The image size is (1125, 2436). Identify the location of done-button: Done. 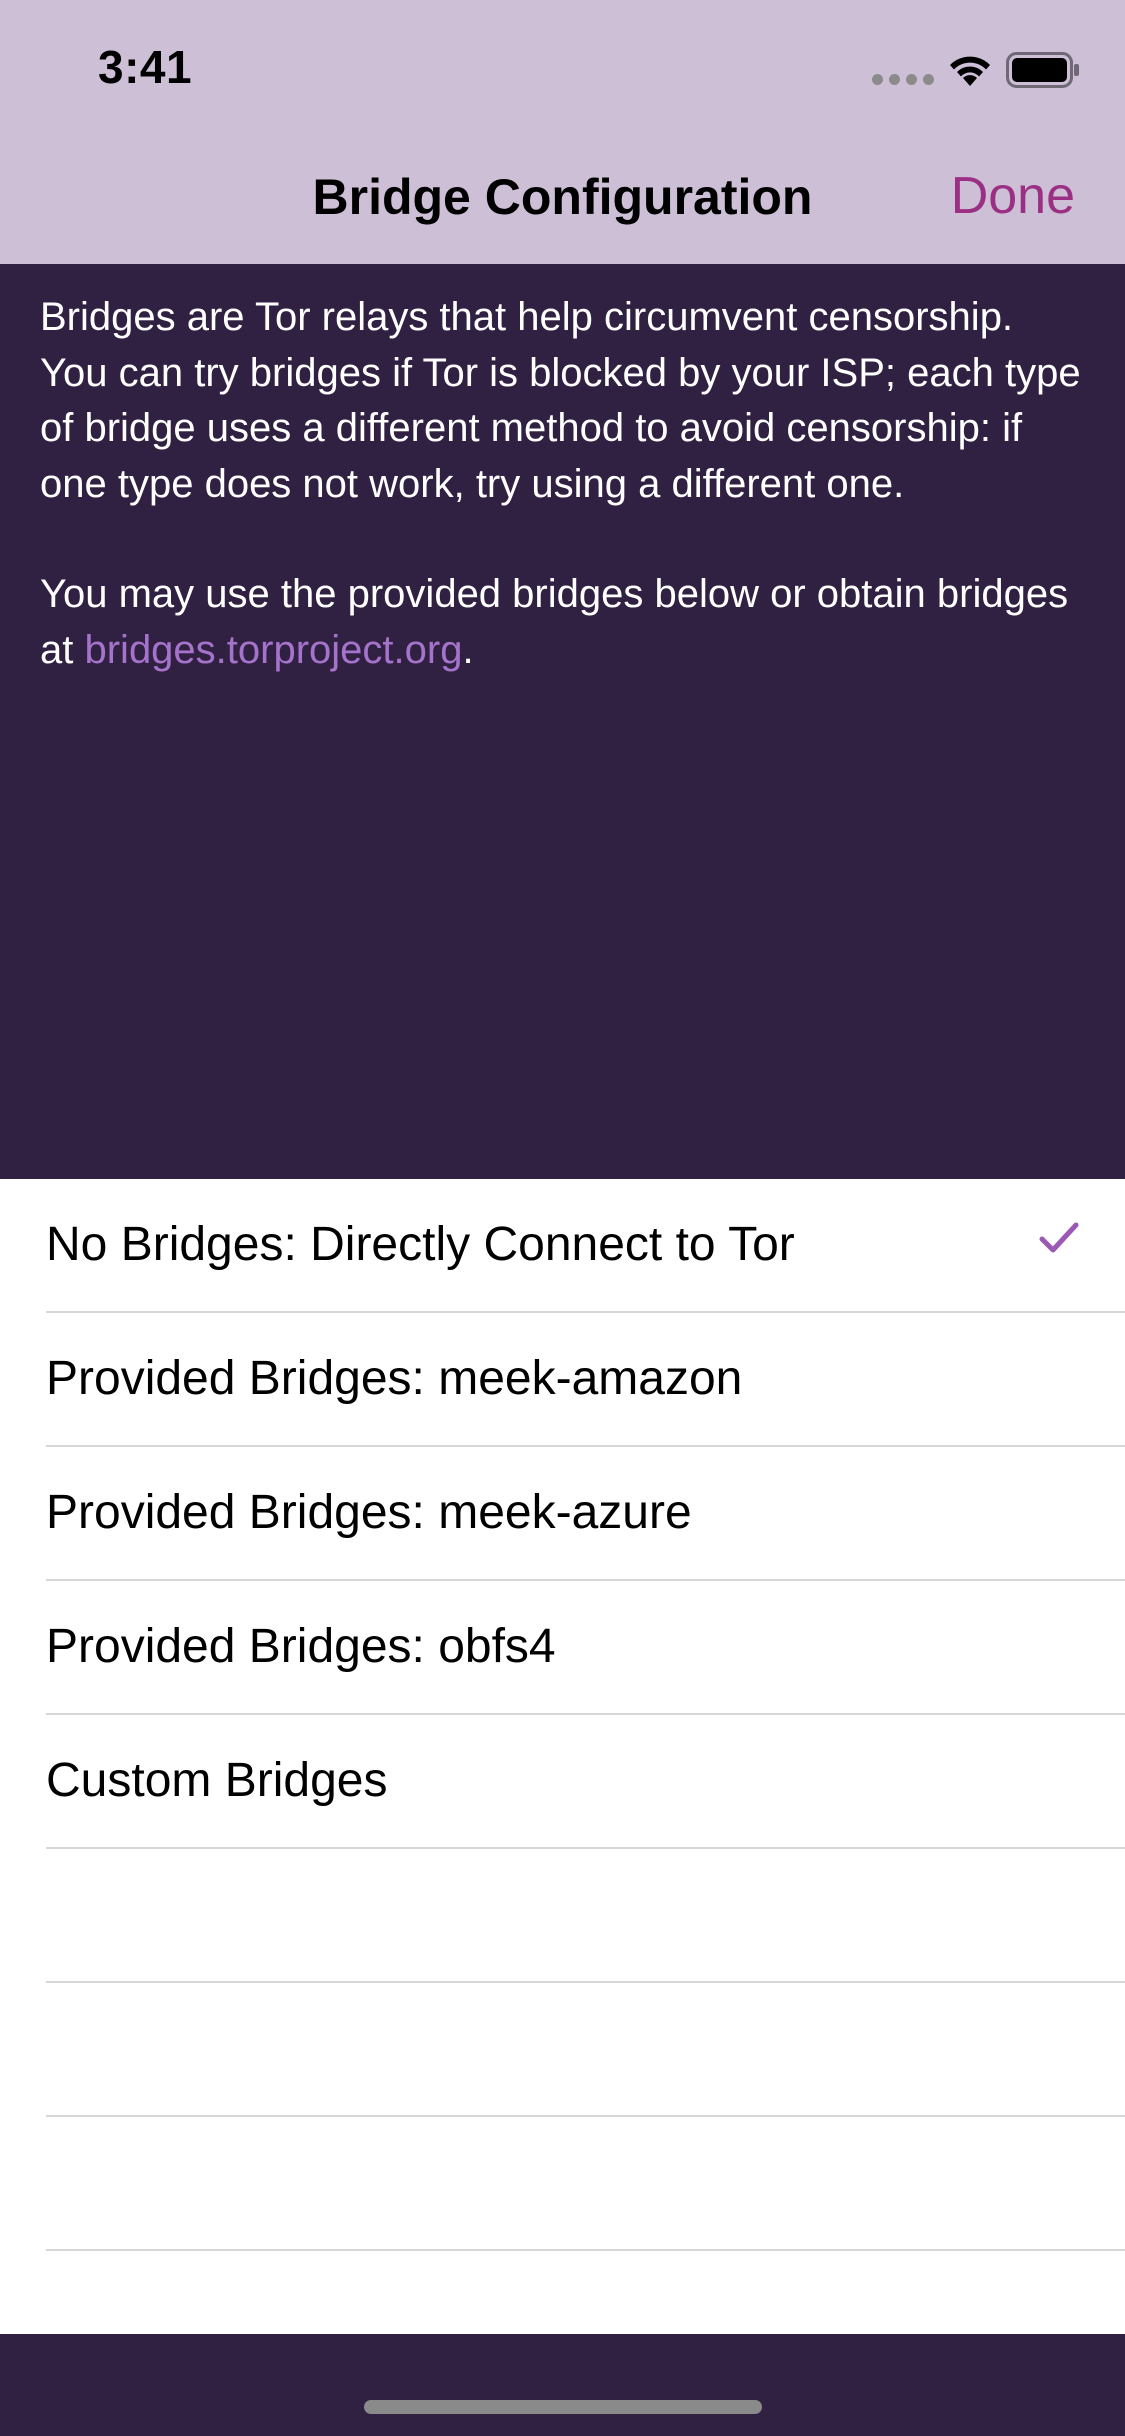
(1013, 196).